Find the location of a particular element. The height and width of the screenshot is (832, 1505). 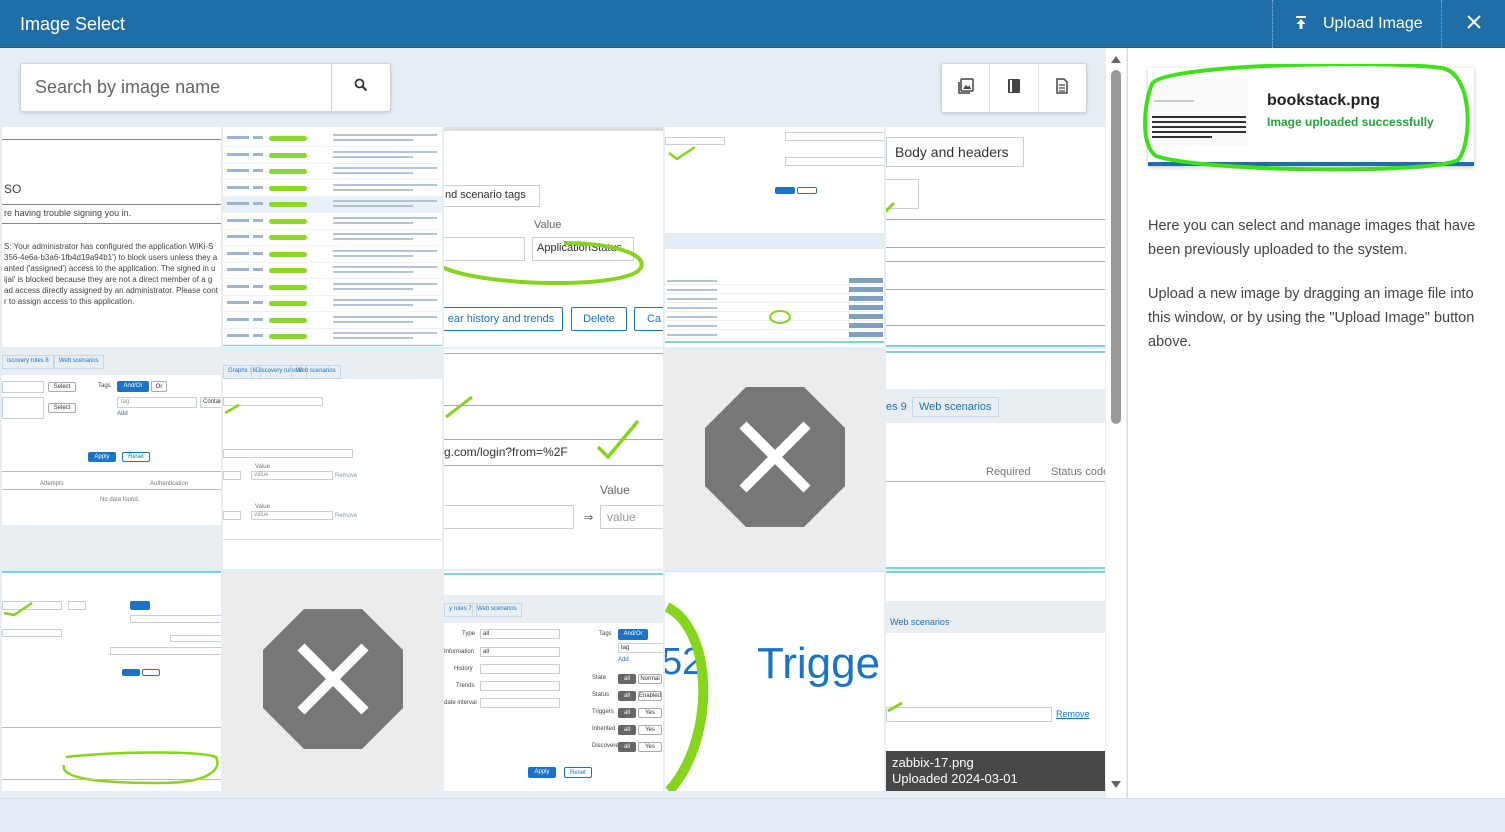

image-caption: zabbix-17.png Uploaded 2024-03-01 is located at coordinates (995, 771).